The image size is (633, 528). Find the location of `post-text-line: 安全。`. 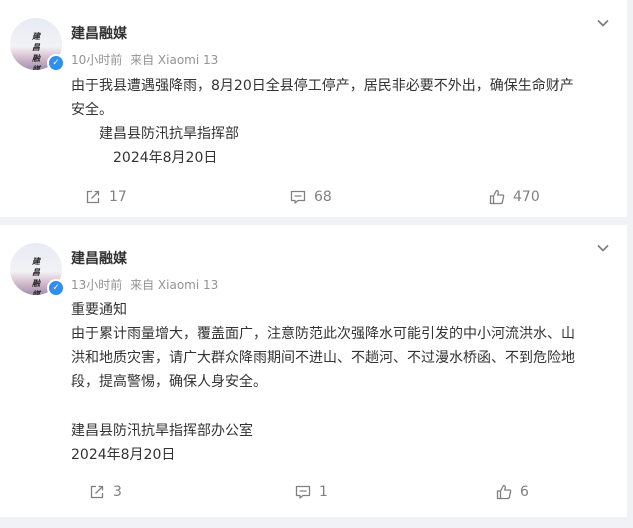

post-text-line: 安全。 is located at coordinates (92, 110).